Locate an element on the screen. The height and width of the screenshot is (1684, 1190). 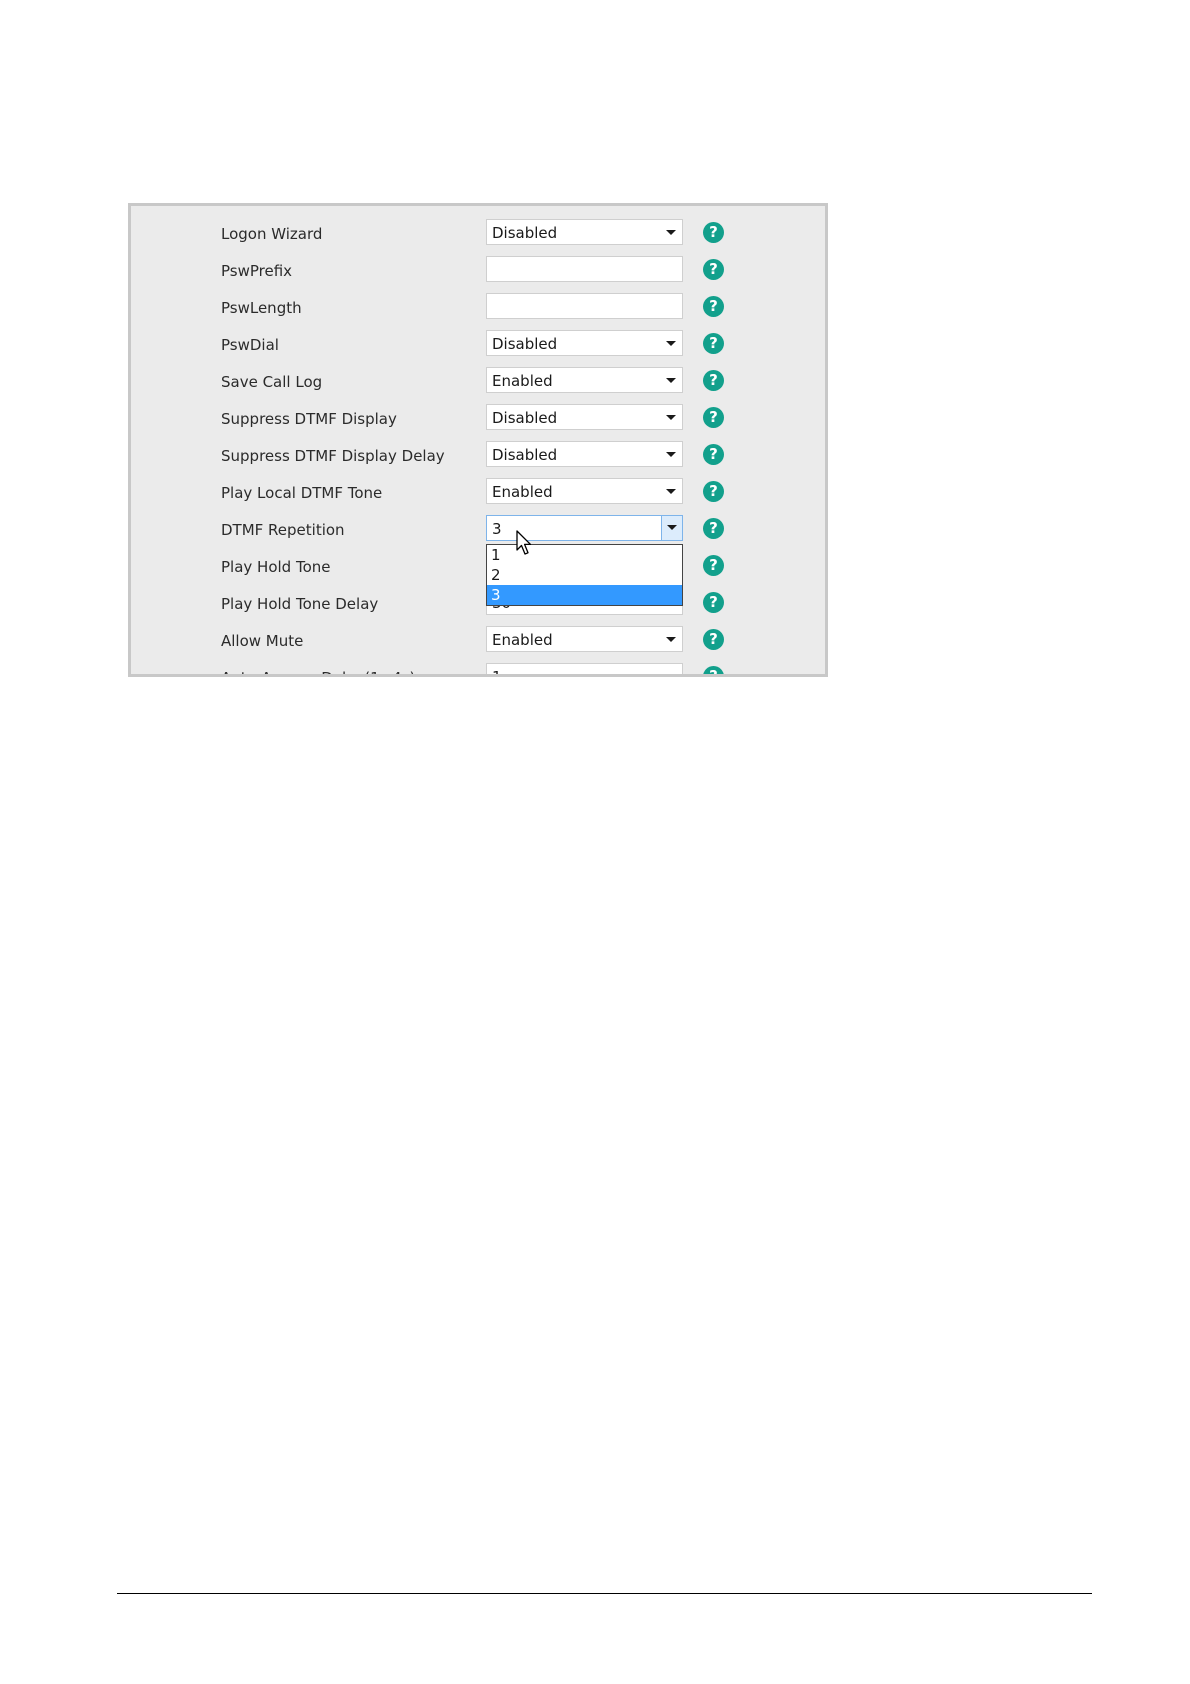
label-save-call-log: Save Call Log is located at coordinates (272, 382).